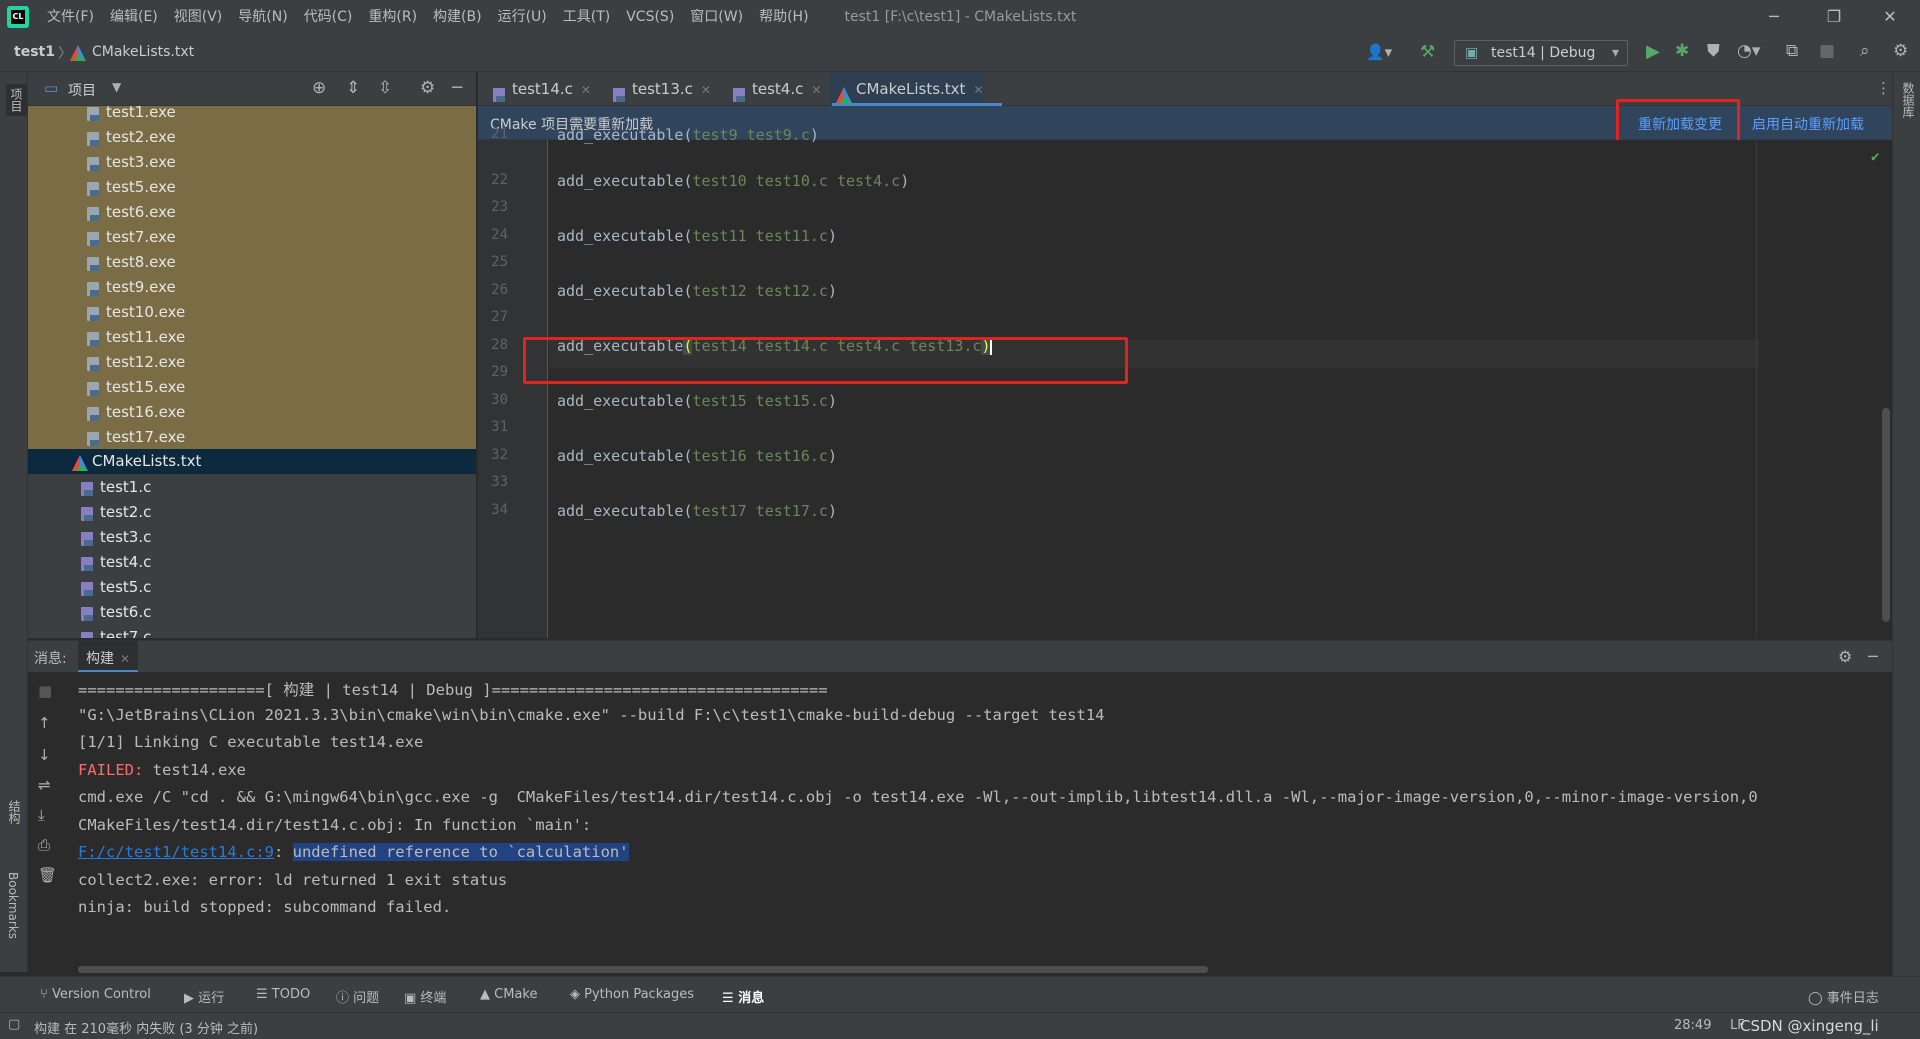 The image size is (1920, 1039). I want to click on more-options-icon: ⋮, so click(1883, 88).